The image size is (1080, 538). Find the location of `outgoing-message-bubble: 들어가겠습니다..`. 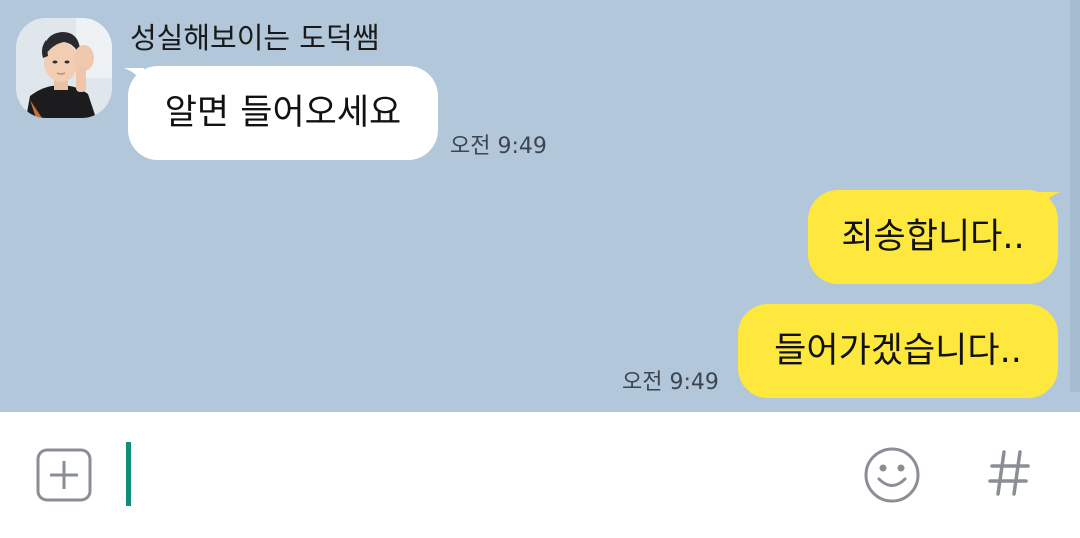

outgoing-message-bubble: 들어가겠습니다.. is located at coordinates (898, 351).